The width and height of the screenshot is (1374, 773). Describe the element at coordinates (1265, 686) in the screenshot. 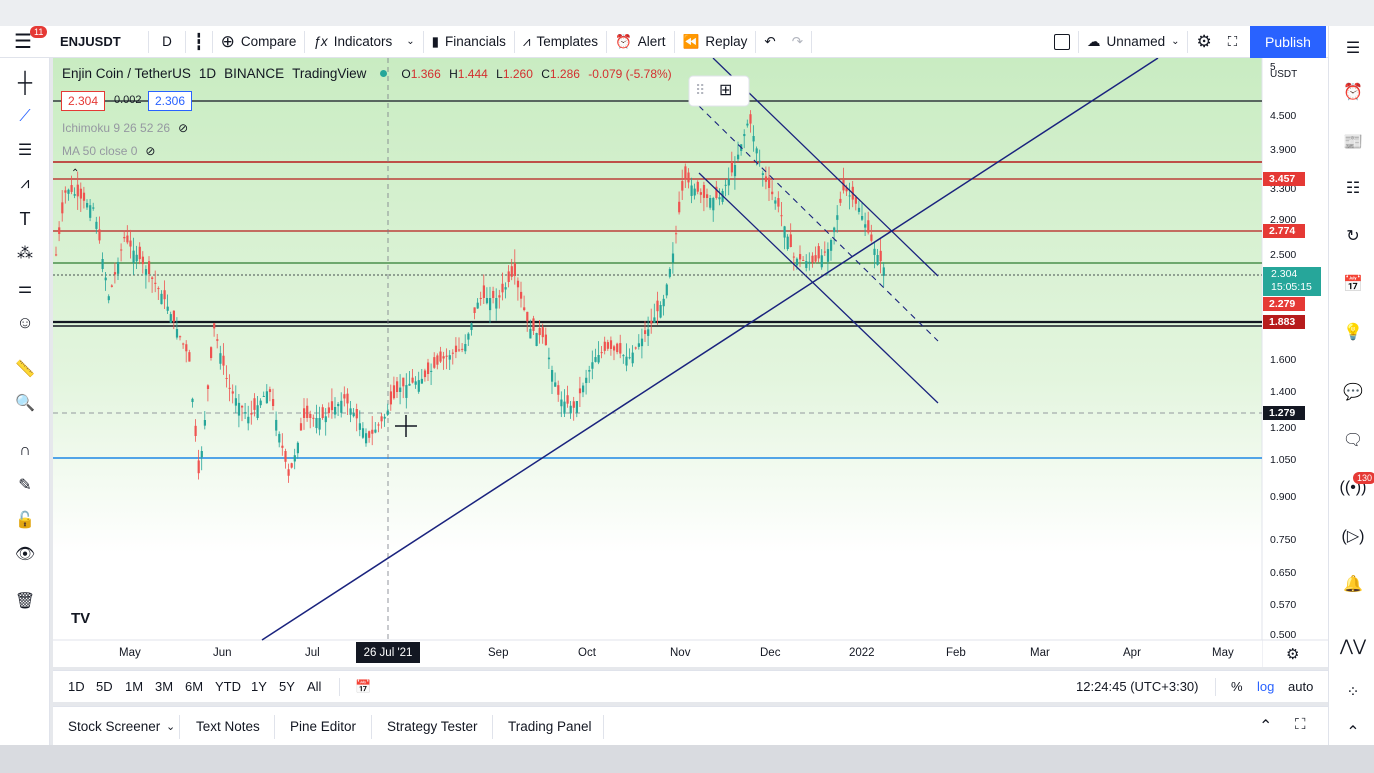

I see `log-scale-toggle: log` at that location.